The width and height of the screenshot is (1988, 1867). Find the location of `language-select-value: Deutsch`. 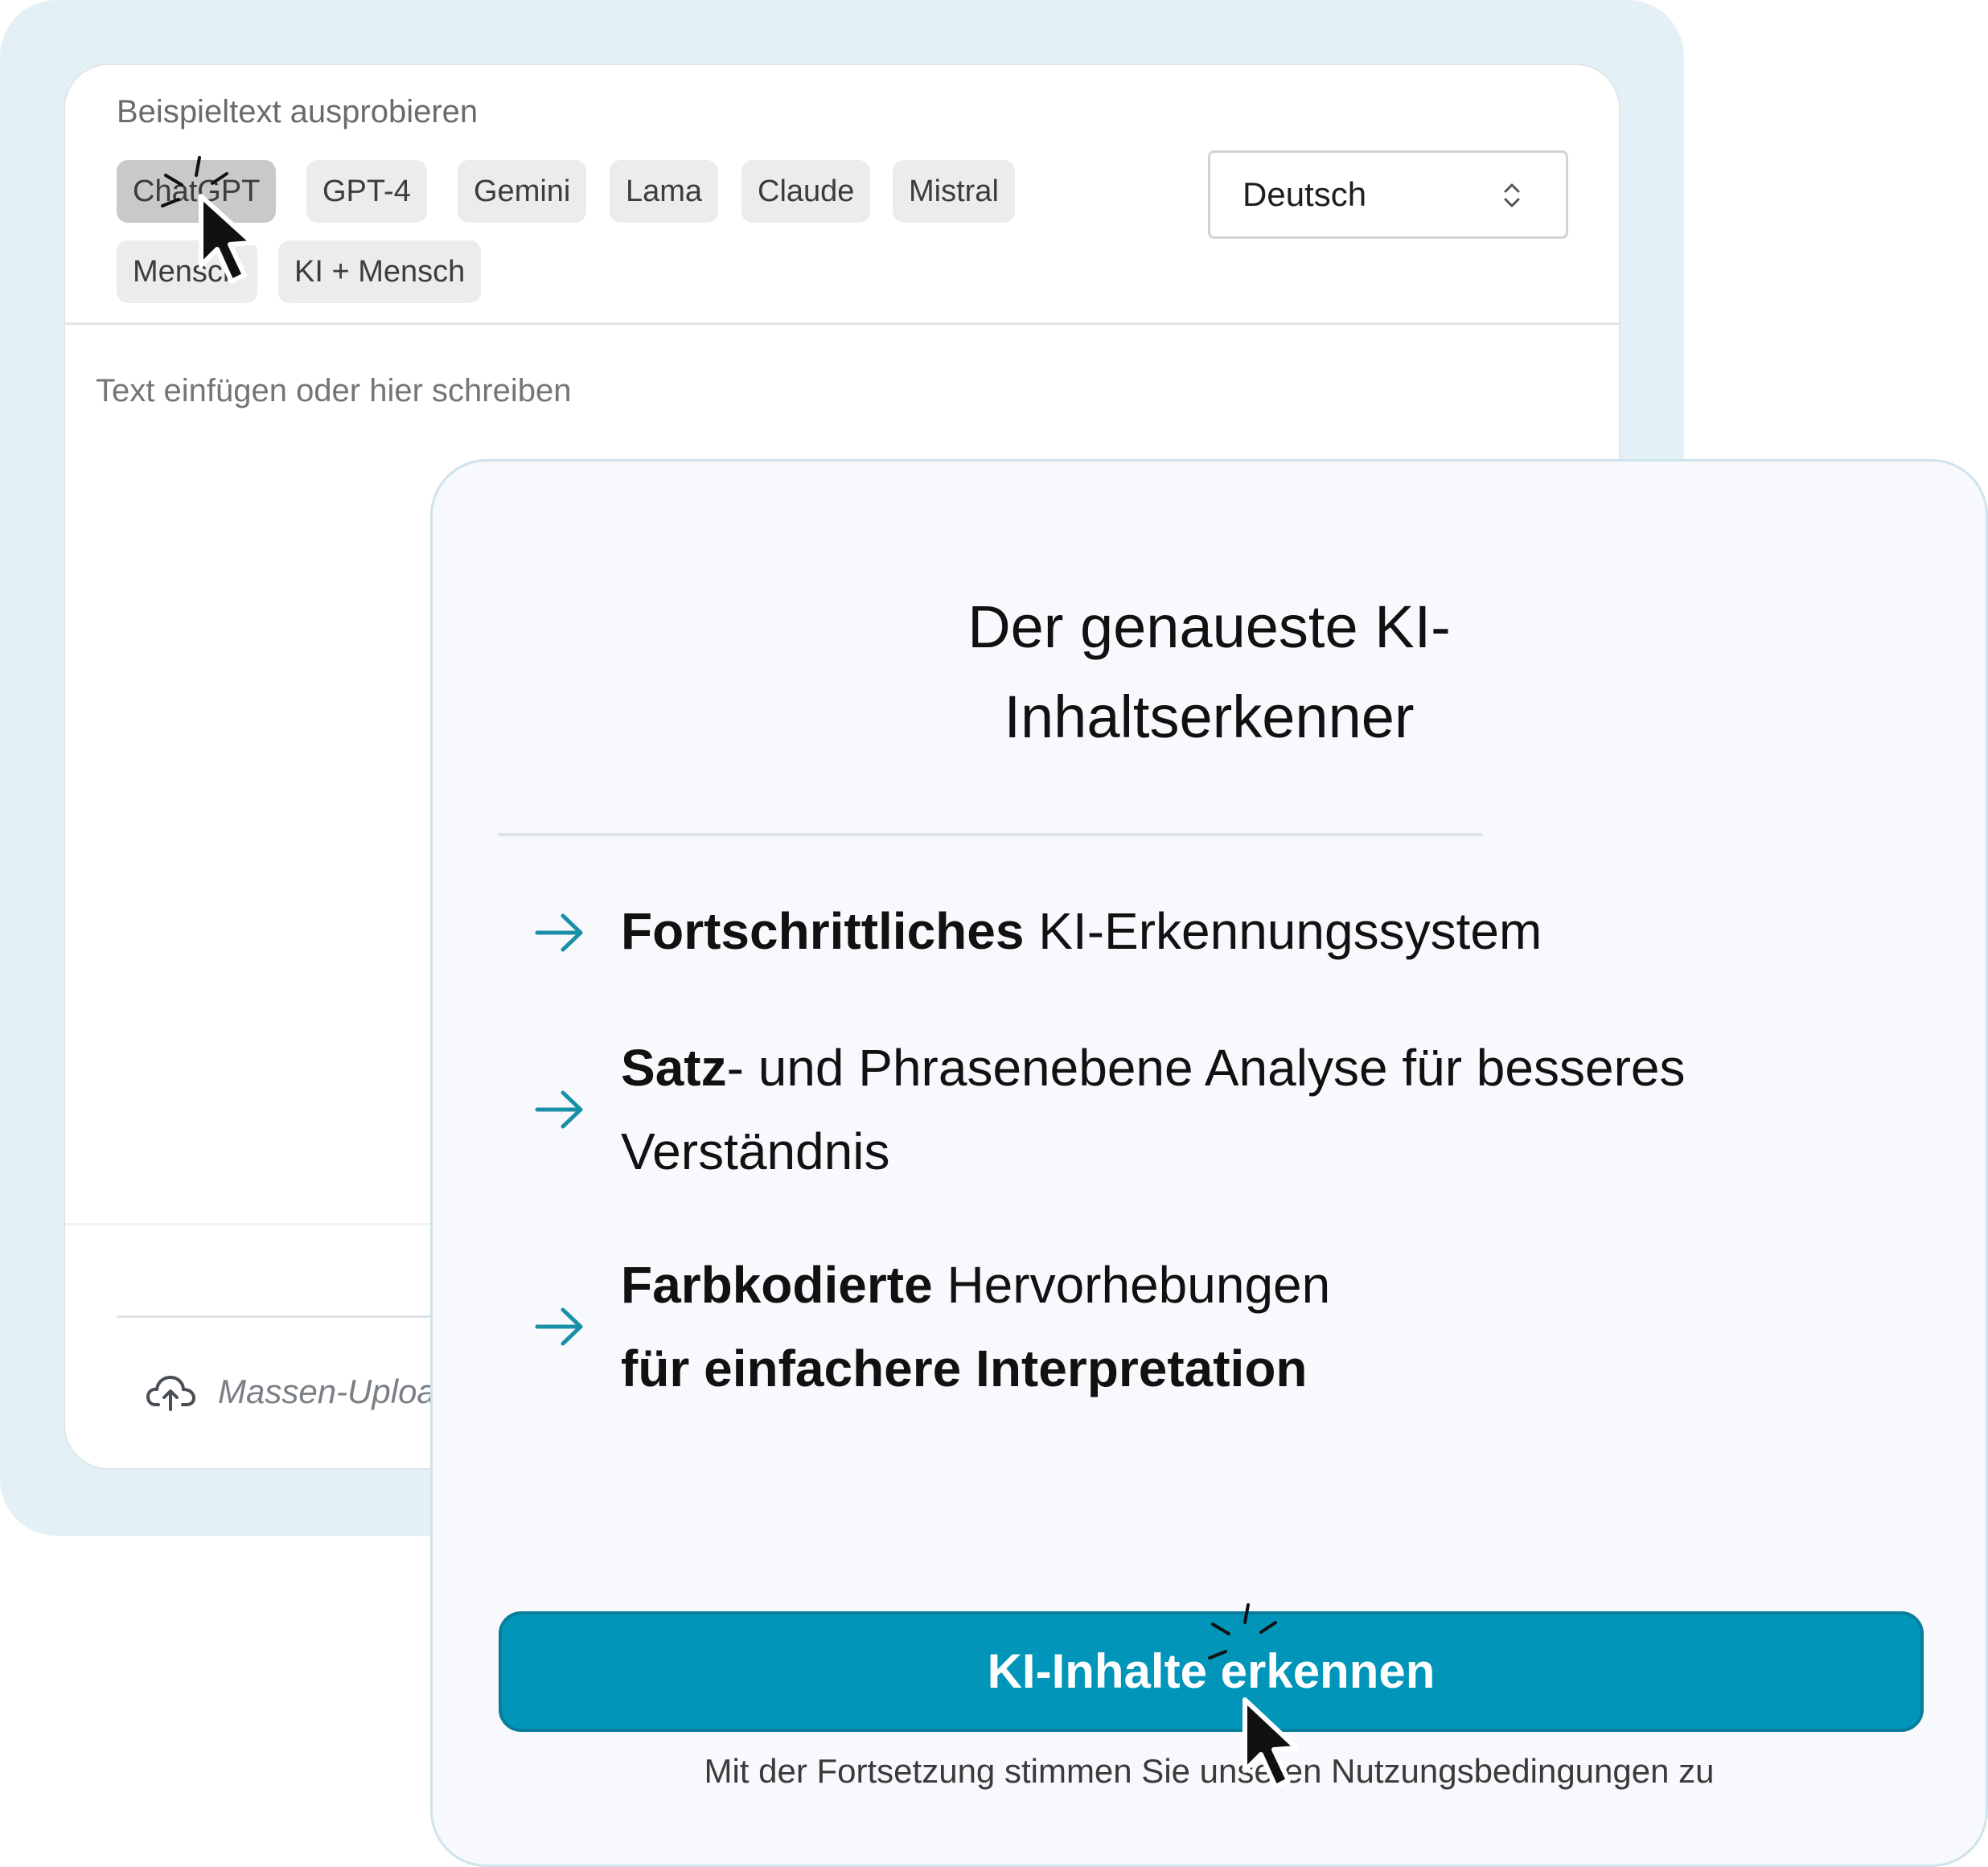

language-select-value: Deutsch is located at coordinates (1304, 194).